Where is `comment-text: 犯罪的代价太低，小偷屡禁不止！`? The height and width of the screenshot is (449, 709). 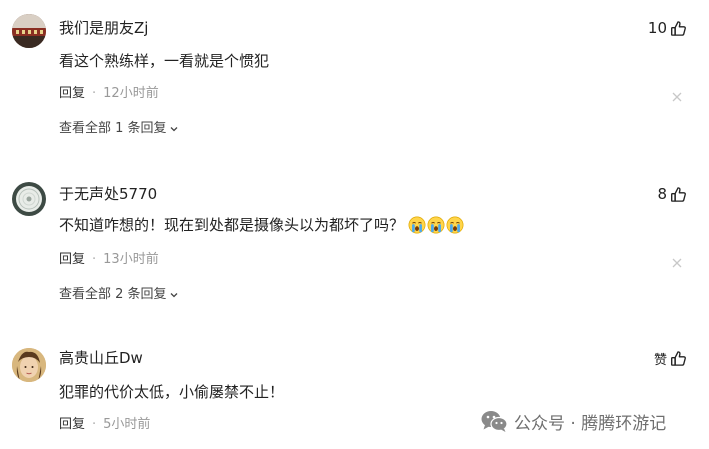 comment-text: 犯罪的代价太低，小偷屡禁不止！ is located at coordinates (172, 392).